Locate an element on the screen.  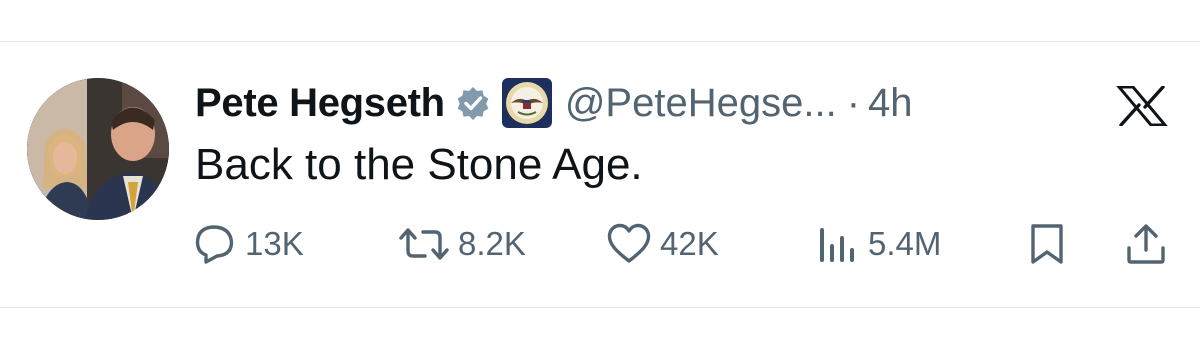
avatar-image is located at coordinates (98, 149).